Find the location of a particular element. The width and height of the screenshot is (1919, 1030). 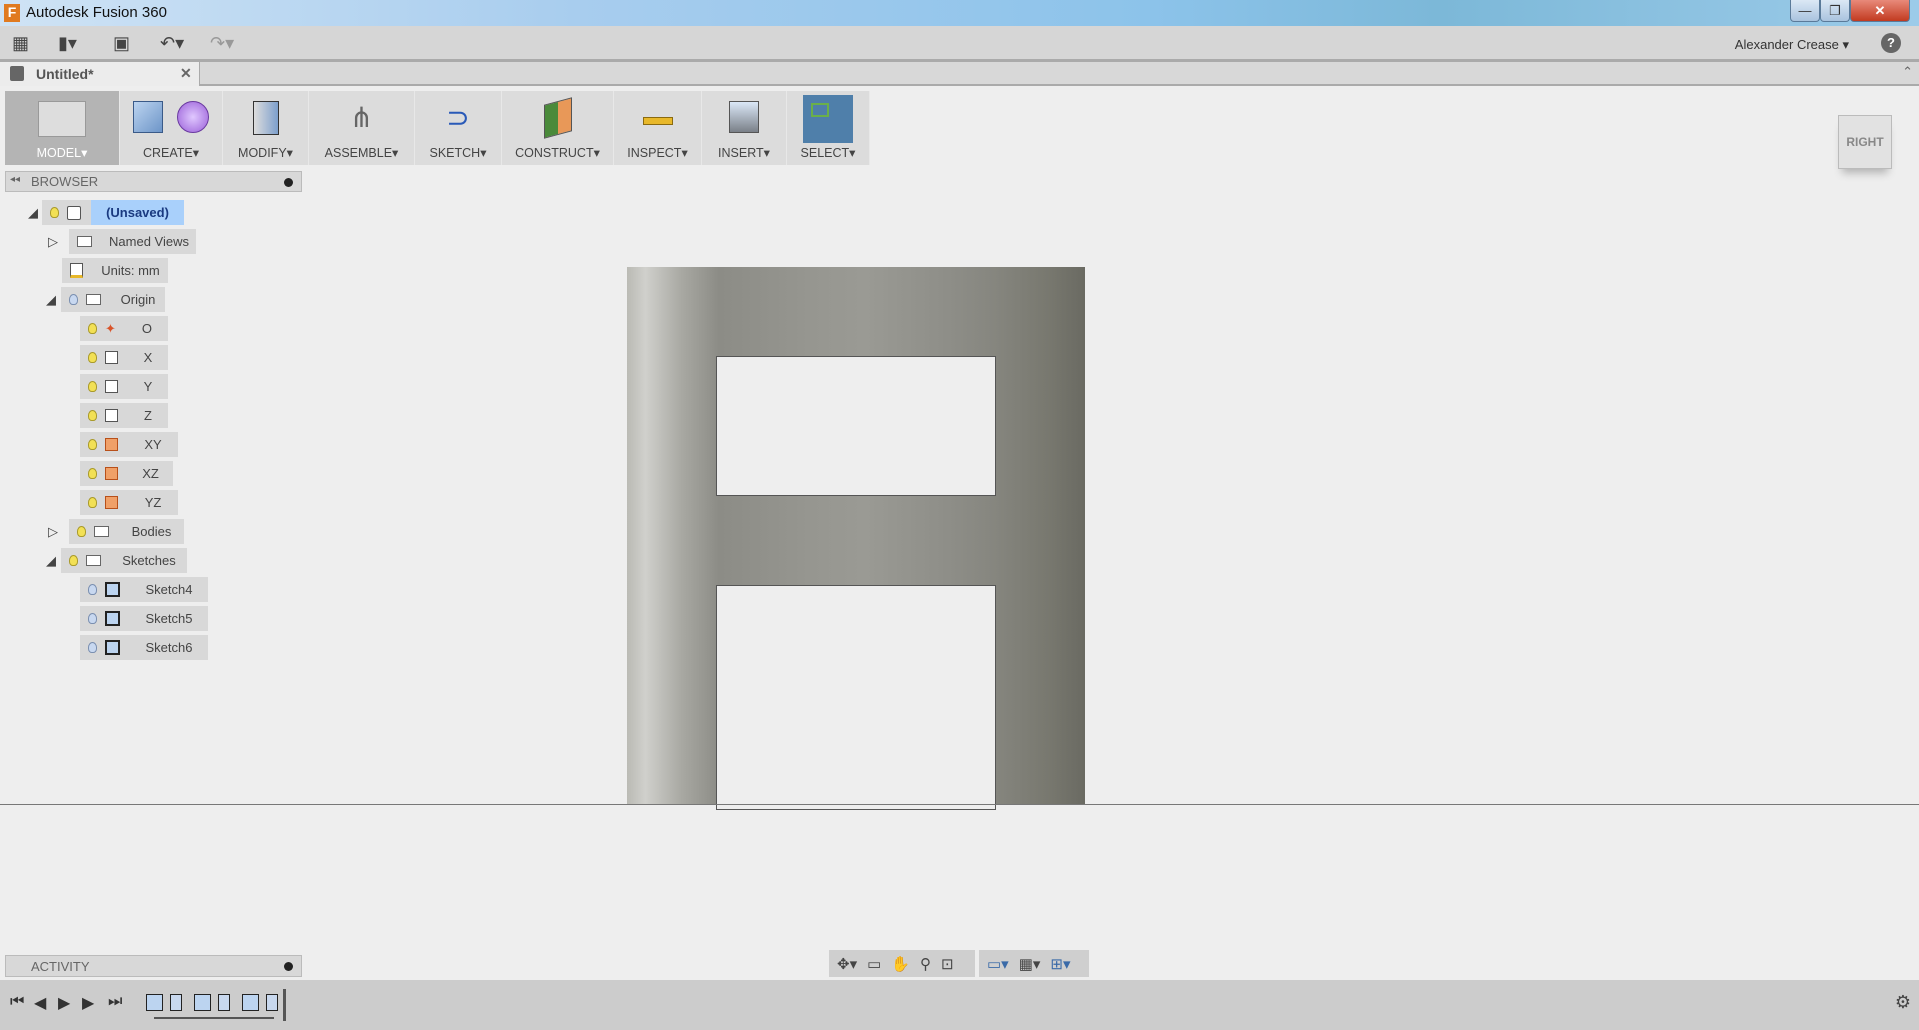

browser-item: Sketch5 is located at coordinates (144, 618).